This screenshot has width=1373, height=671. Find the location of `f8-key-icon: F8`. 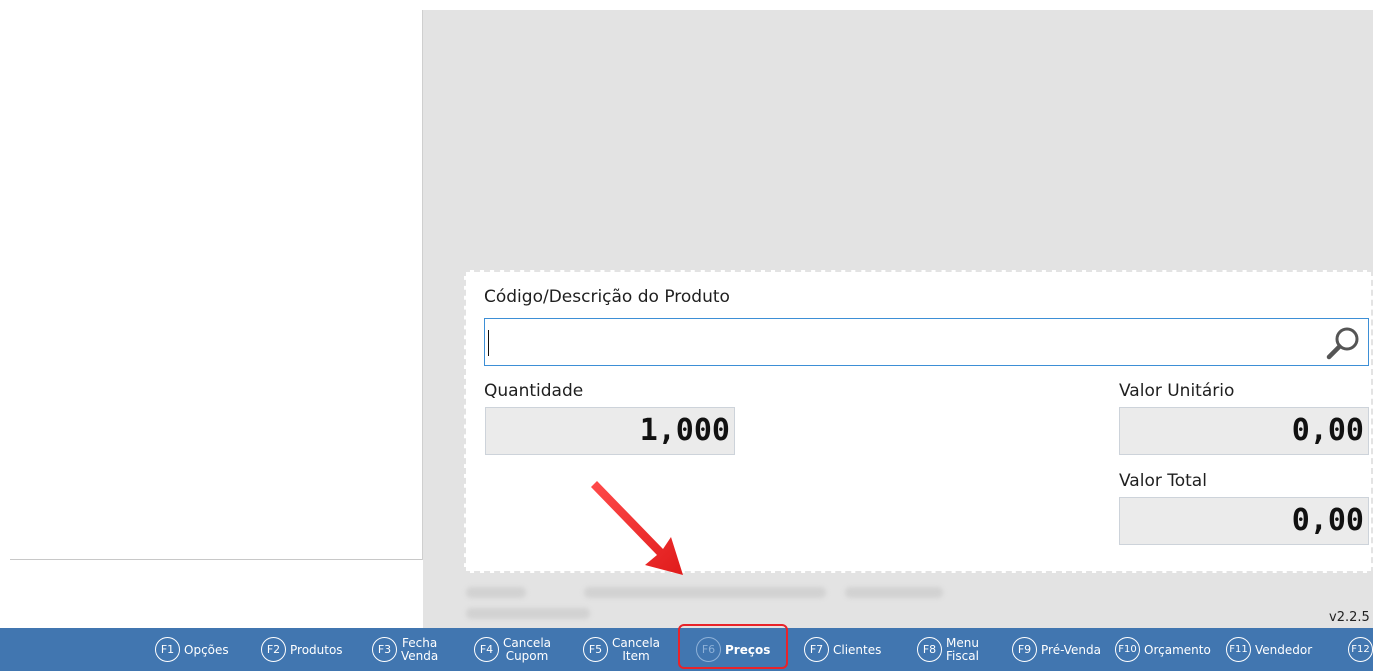

f8-key-icon: F8 is located at coordinates (929, 649).